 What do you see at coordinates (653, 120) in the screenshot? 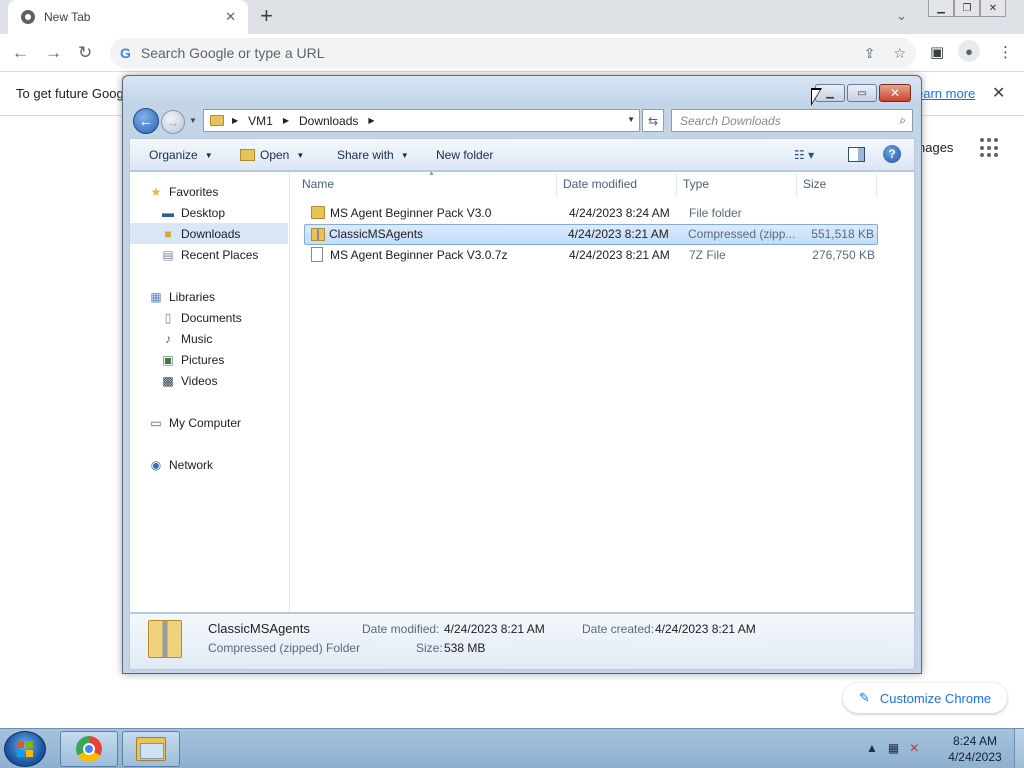
I see `refresh-button: ⇆` at bounding box center [653, 120].